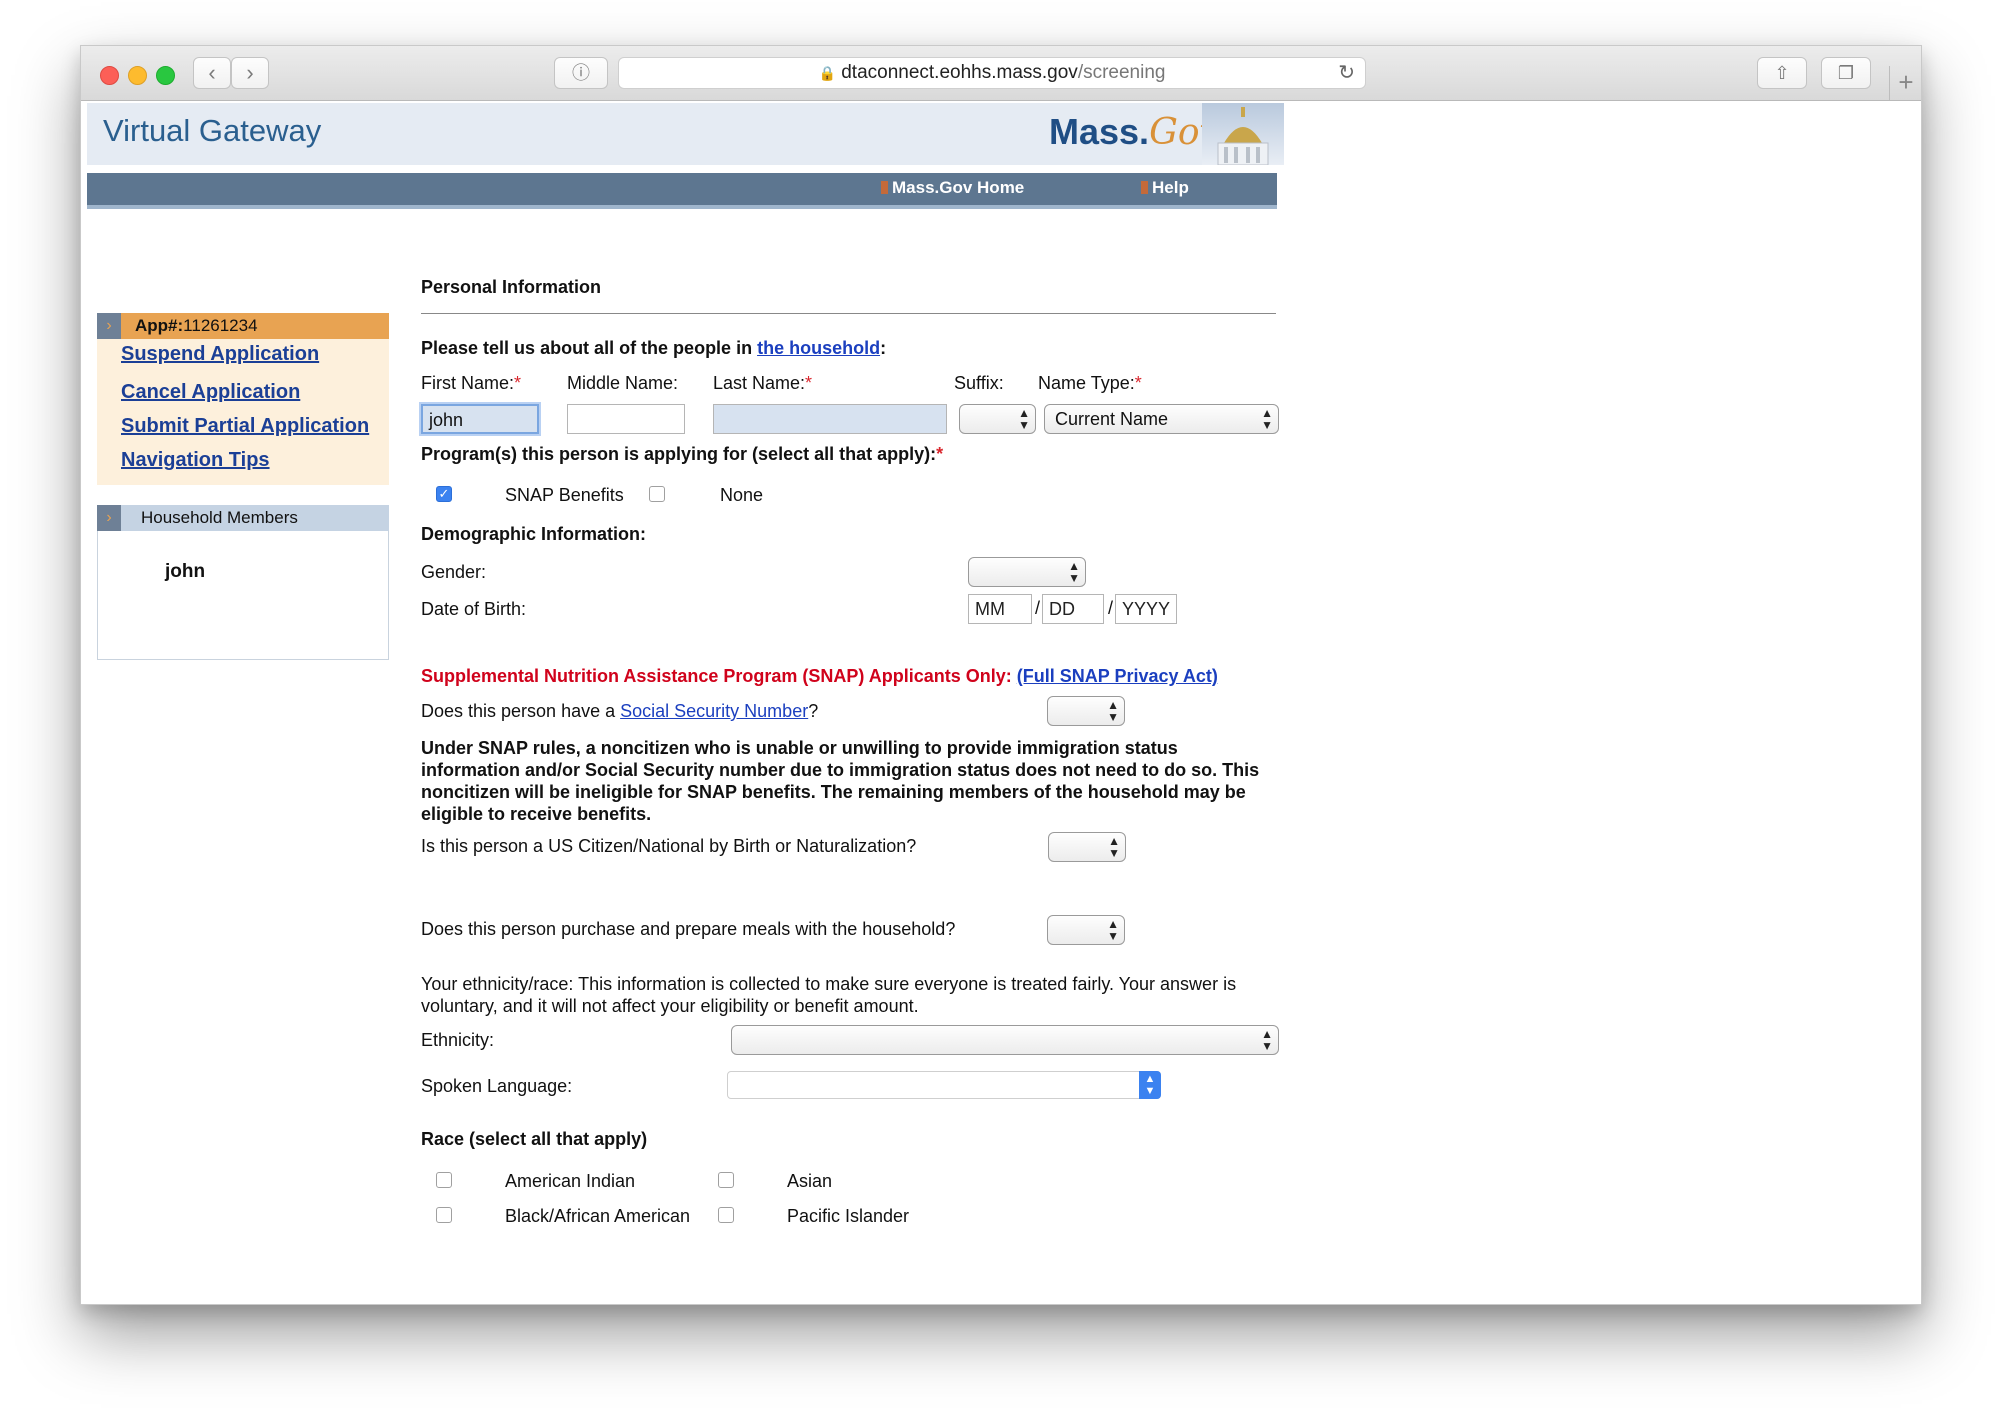 This screenshot has width=2000, height=1418. I want to click on tabs-icon: ❐, so click(1846, 73).